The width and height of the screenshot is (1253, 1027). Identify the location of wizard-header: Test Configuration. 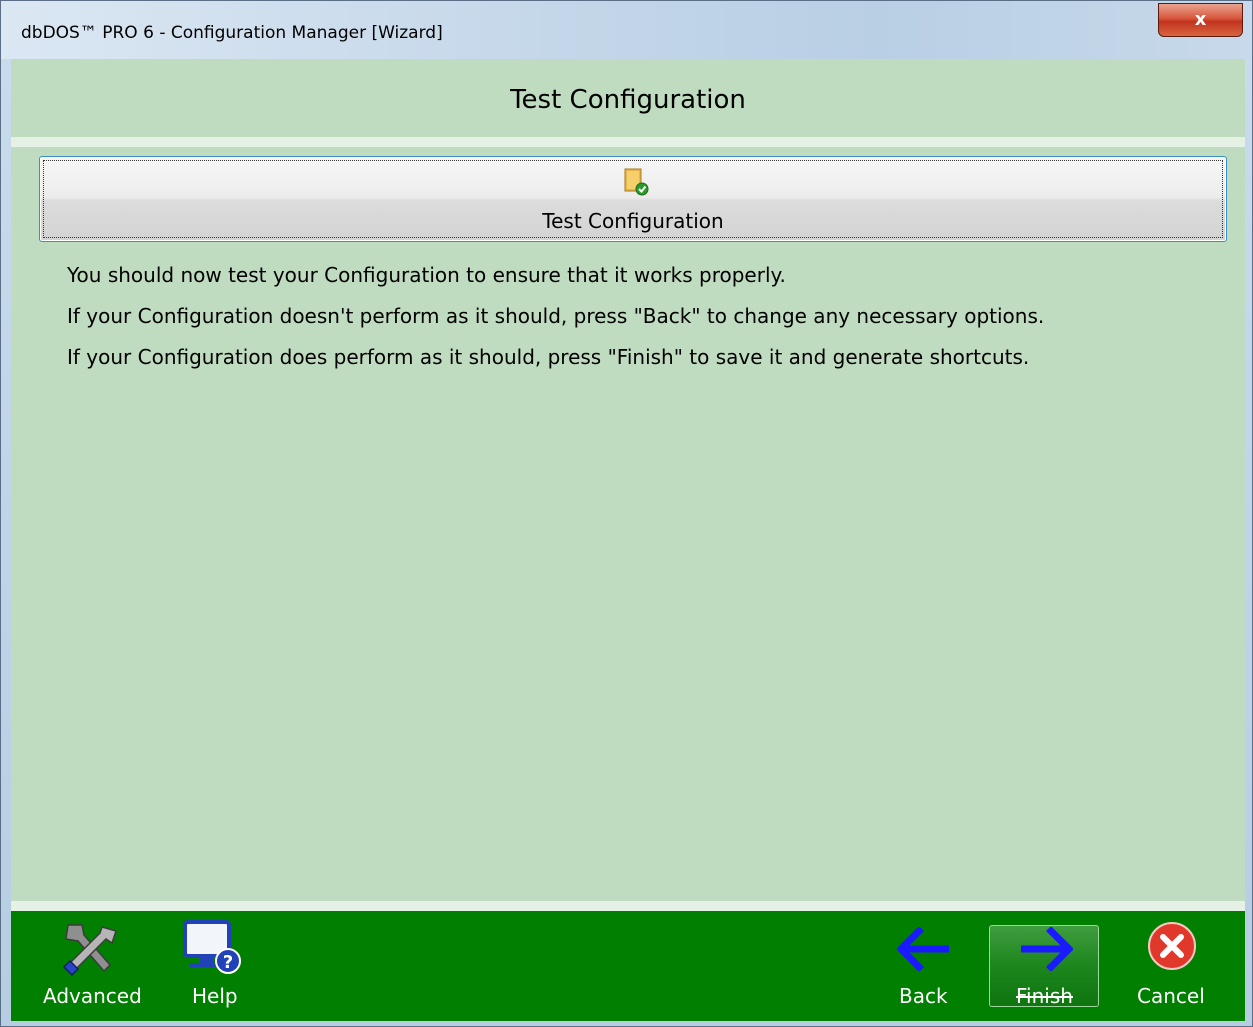
(628, 98).